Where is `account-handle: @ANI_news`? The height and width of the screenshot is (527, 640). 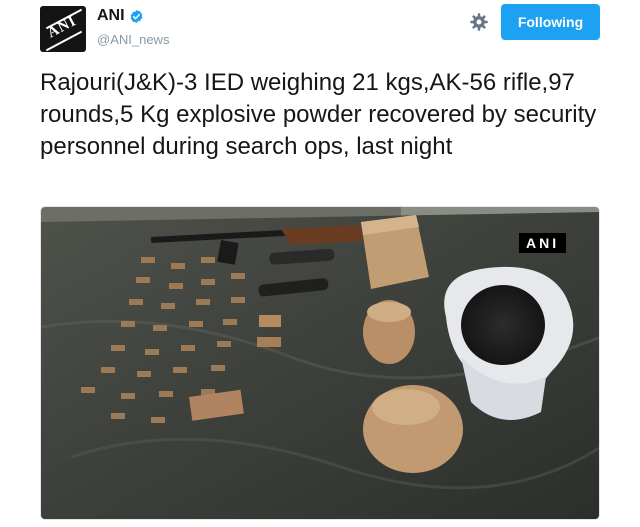
account-handle: @ANI_news is located at coordinates (133, 39).